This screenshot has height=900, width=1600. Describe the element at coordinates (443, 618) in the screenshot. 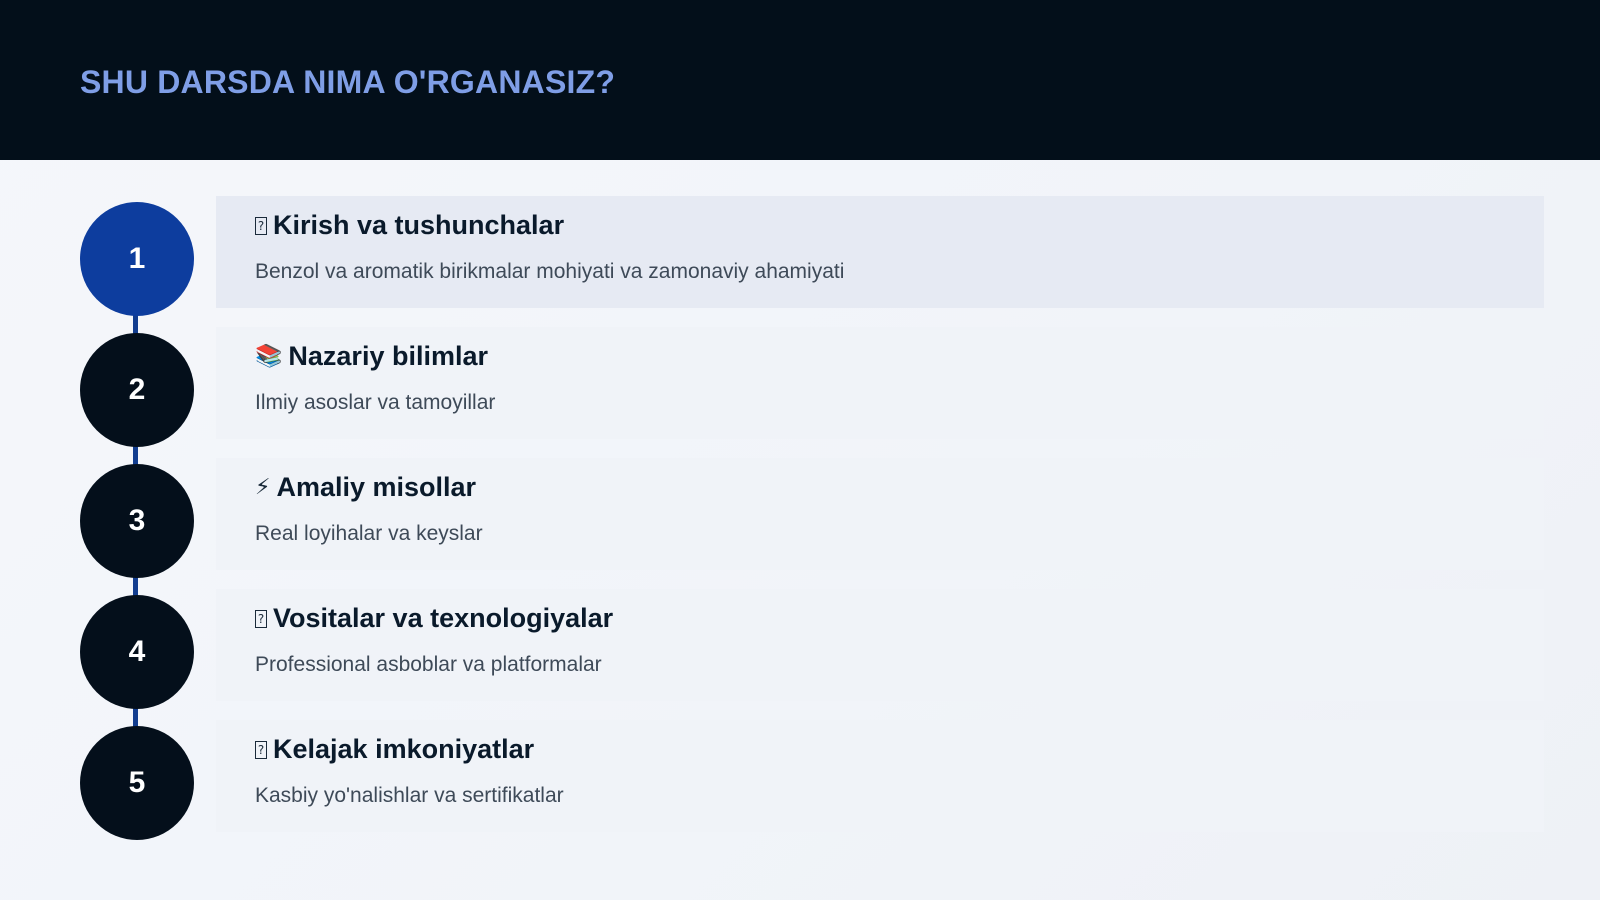

I see `step-title-text: Vositalar va texnologiyalar` at that location.